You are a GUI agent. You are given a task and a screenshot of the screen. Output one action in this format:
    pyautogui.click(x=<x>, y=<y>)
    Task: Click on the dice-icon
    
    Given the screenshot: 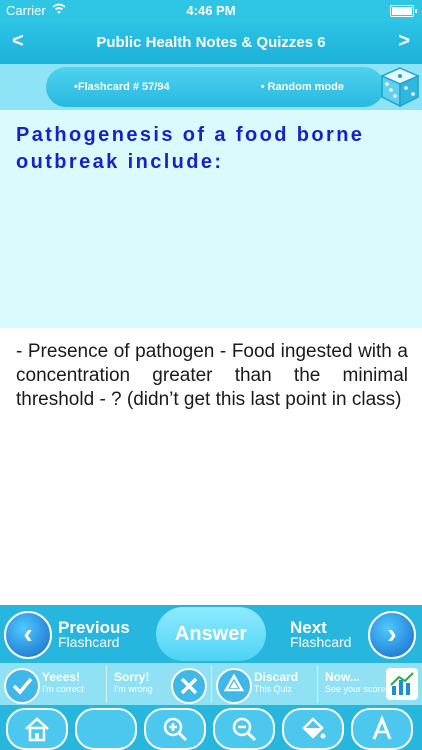 What is the action you would take?
    pyautogui.click(x=400, y=87)
    